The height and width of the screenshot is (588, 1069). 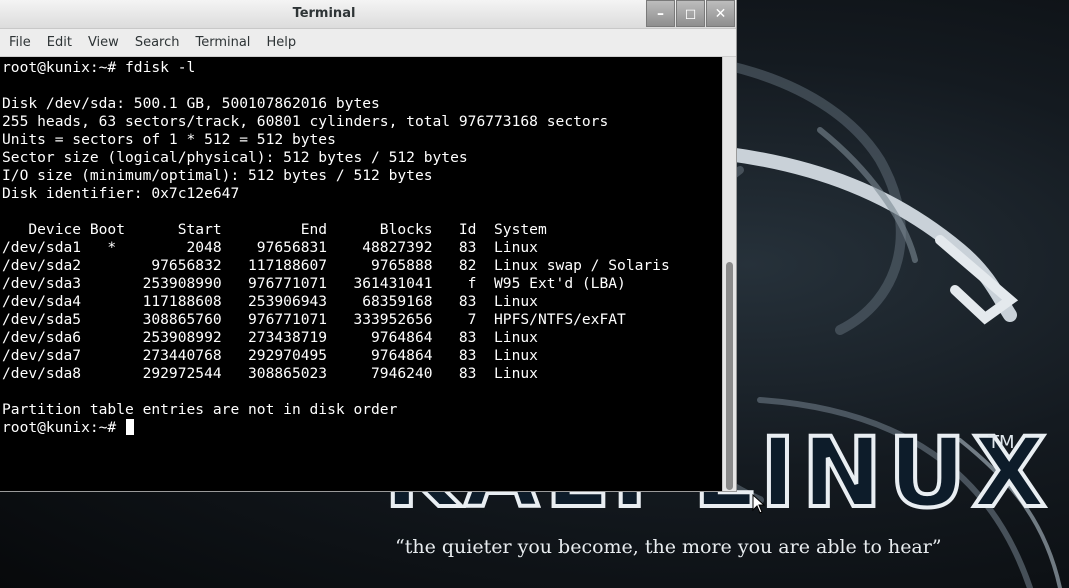 I want to click on window-controls: – ◻ ✕, so click(x=690, y=13).